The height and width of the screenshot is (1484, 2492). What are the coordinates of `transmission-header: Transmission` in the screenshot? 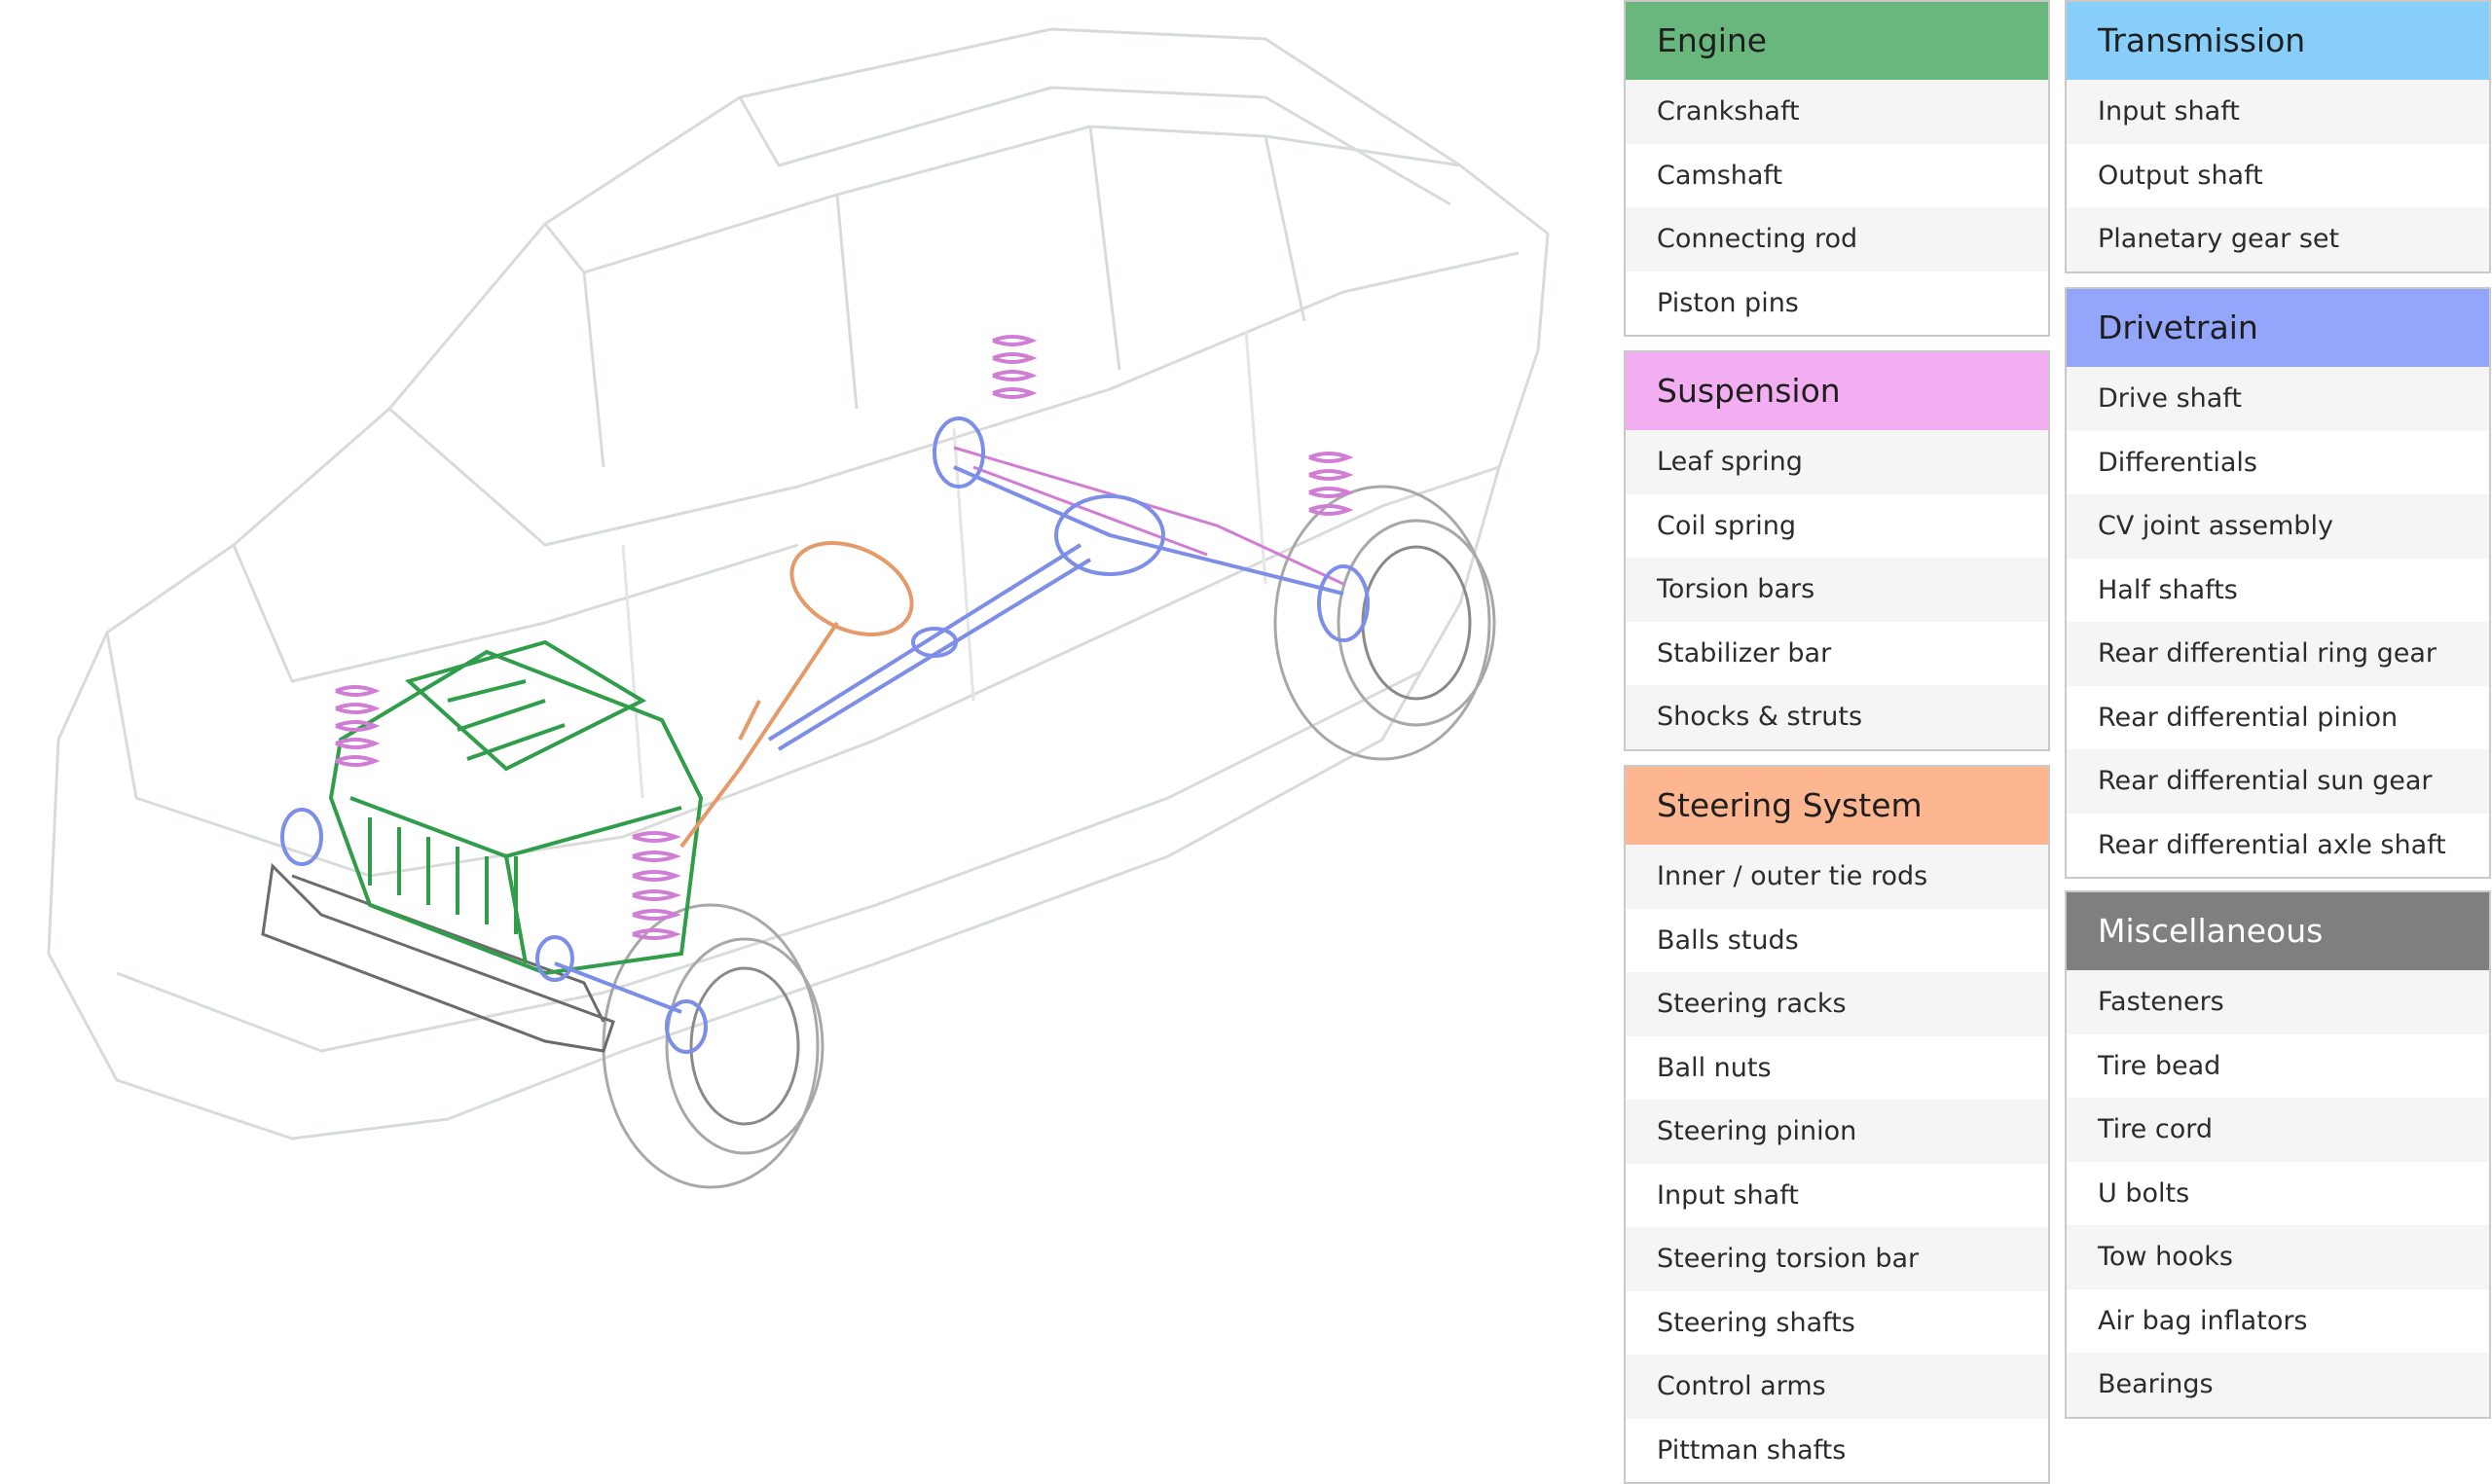 It's located at (2278, 41).